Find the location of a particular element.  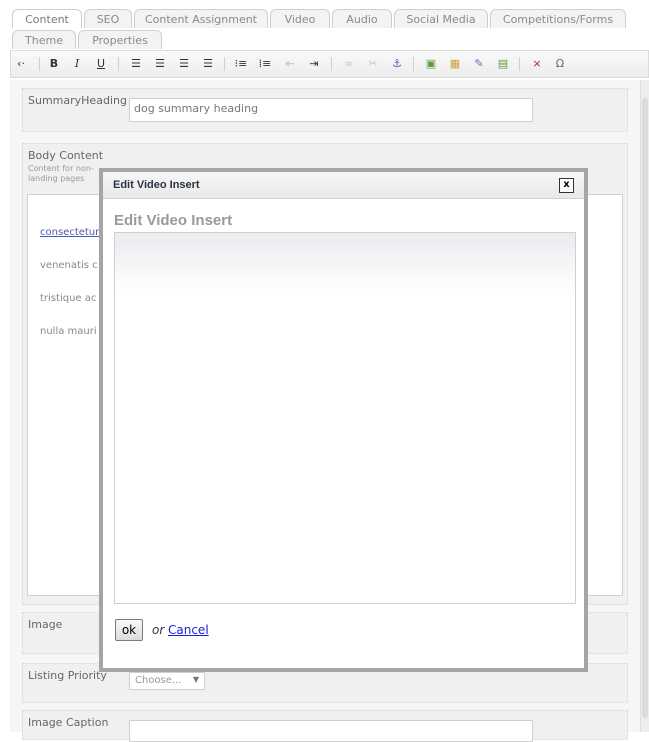

bold-button: B is located at coordinates (54, 64).